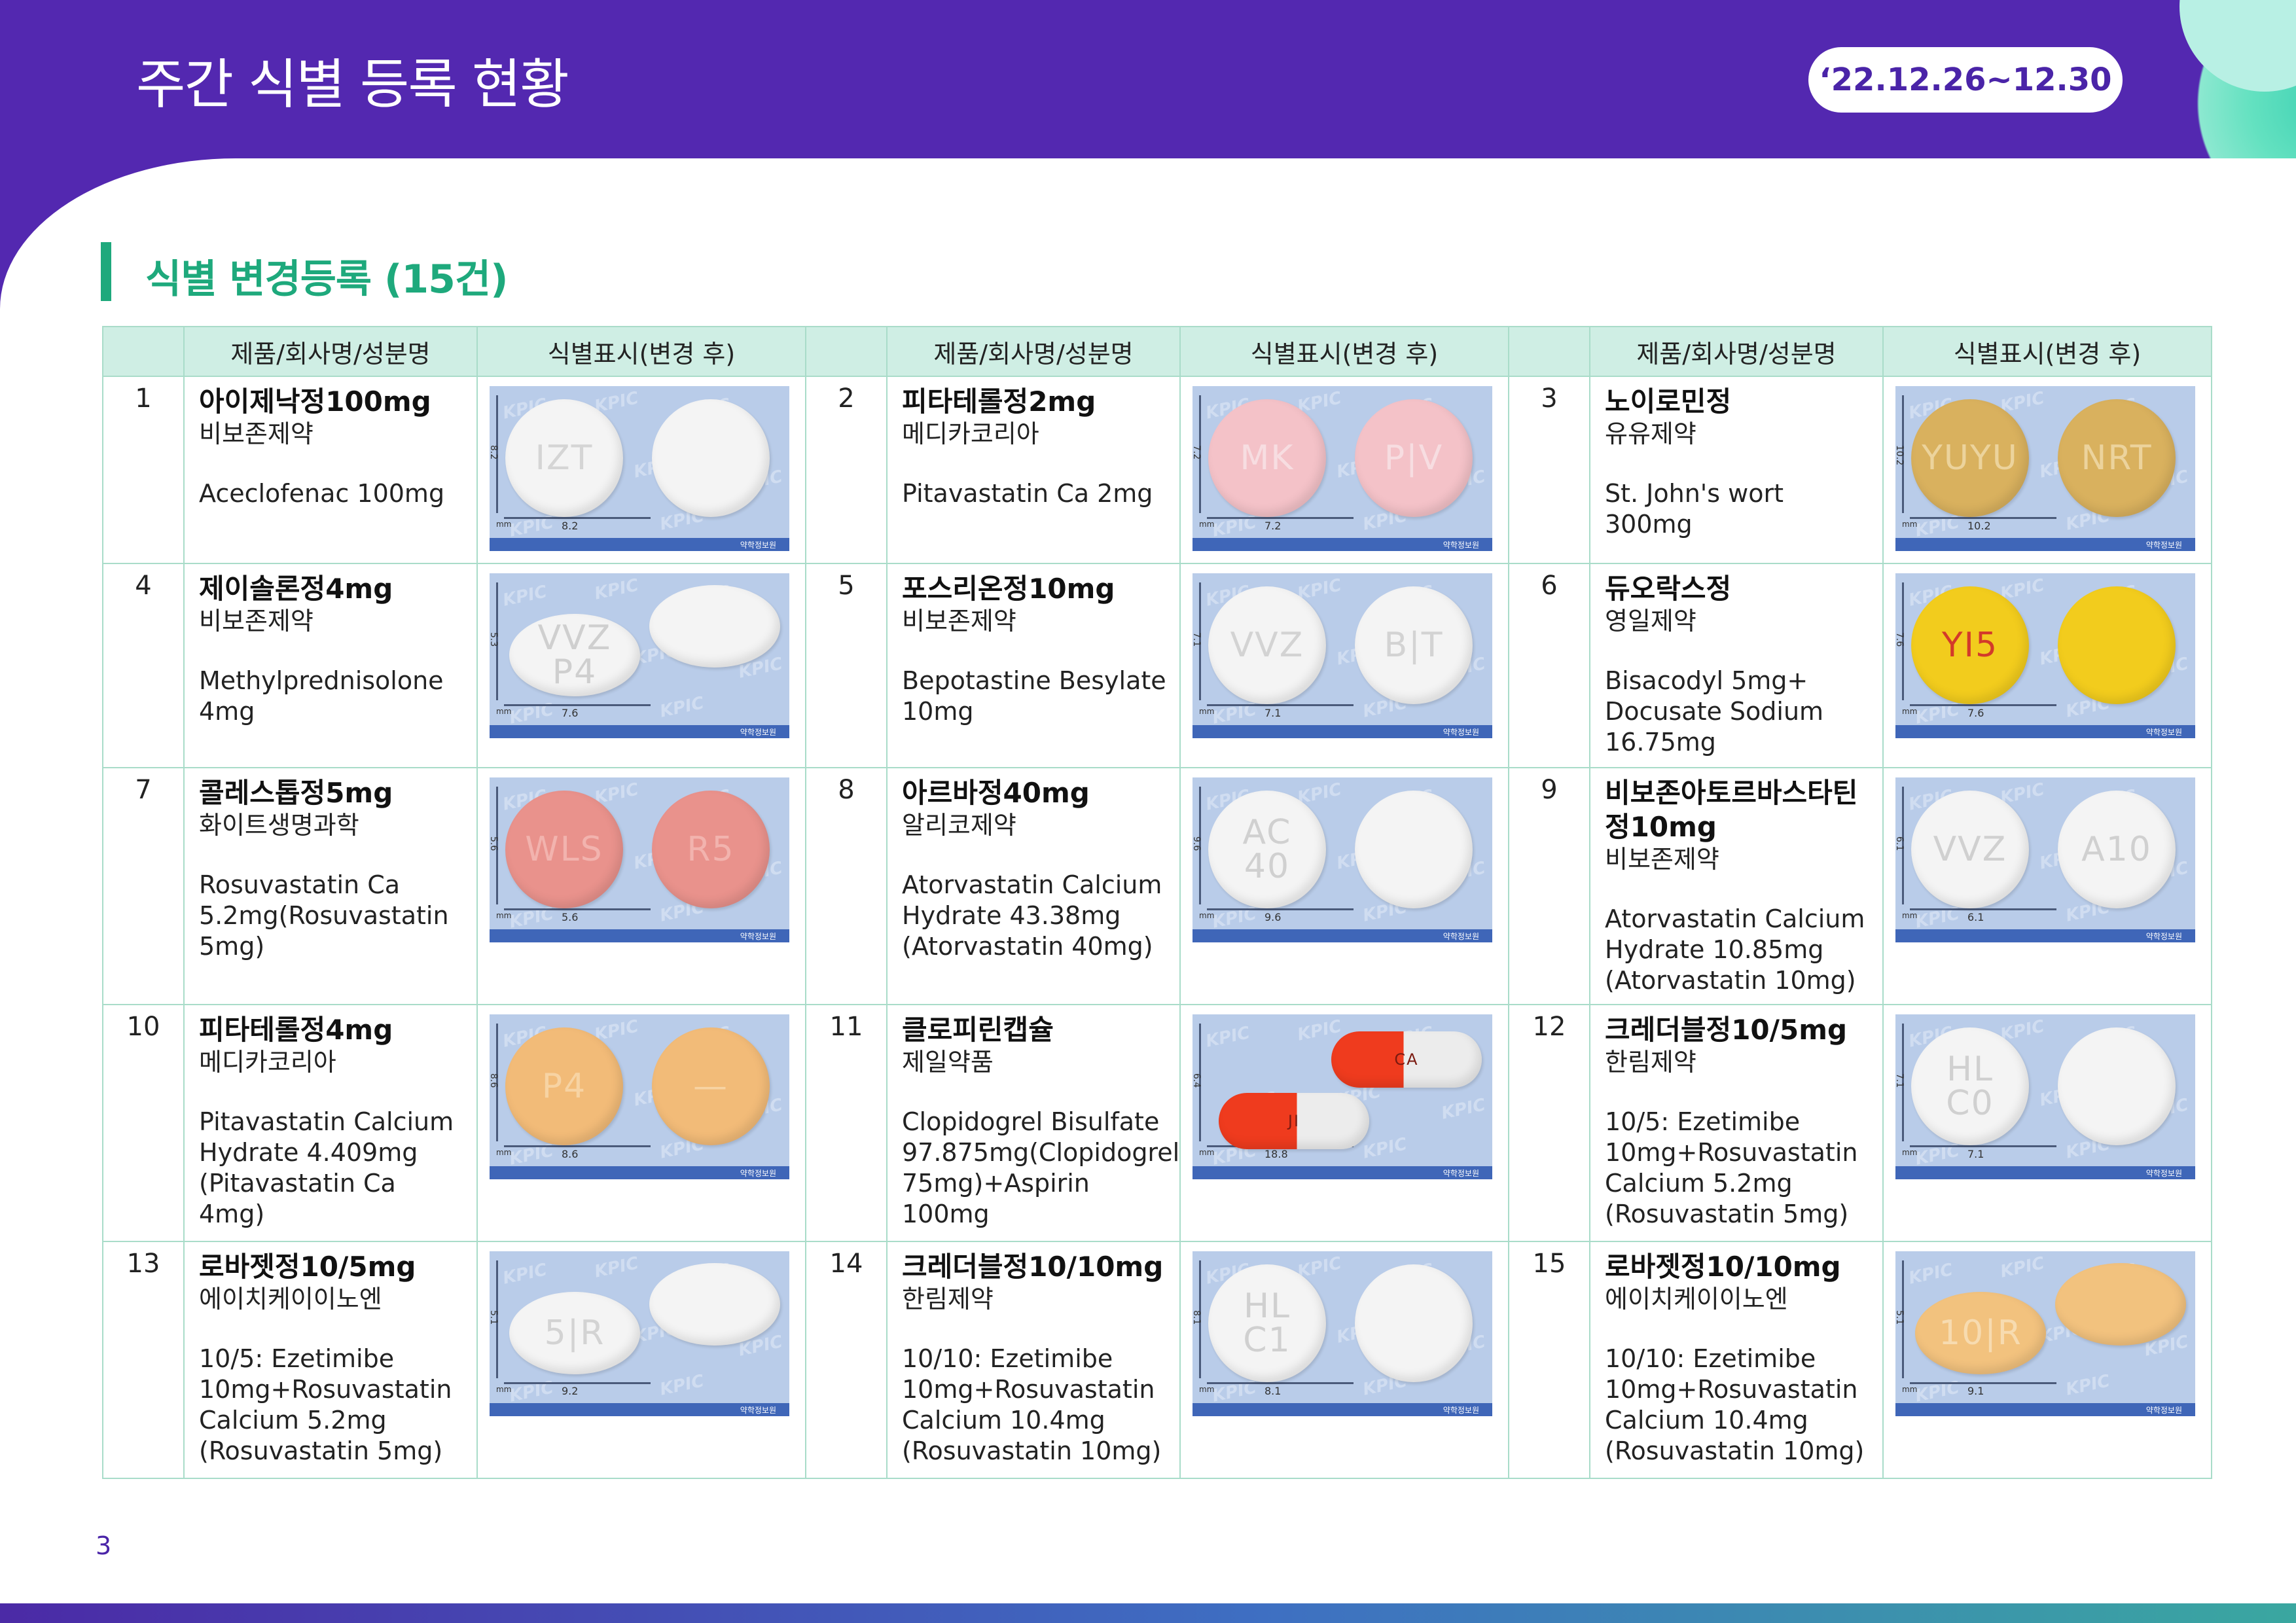 The image size is (2296, 1623). What do you see at coordinates (1549, 1123) in the screenshot?
I see `item-number: 12` at bounding box center [1549, 1123].